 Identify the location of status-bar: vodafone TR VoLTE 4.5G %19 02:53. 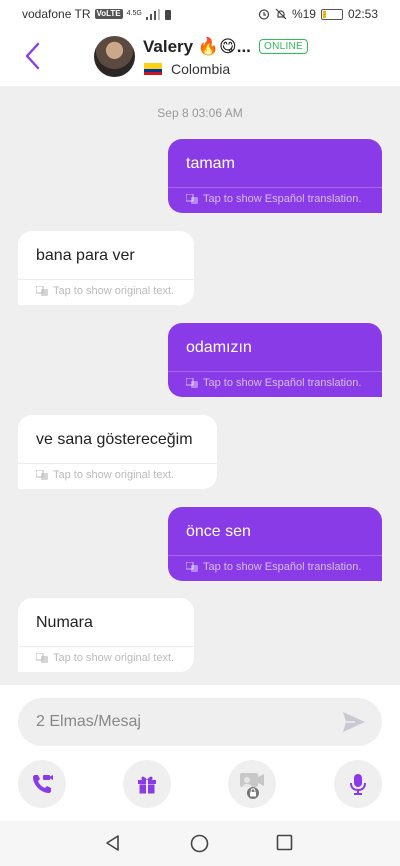
(200, 14).